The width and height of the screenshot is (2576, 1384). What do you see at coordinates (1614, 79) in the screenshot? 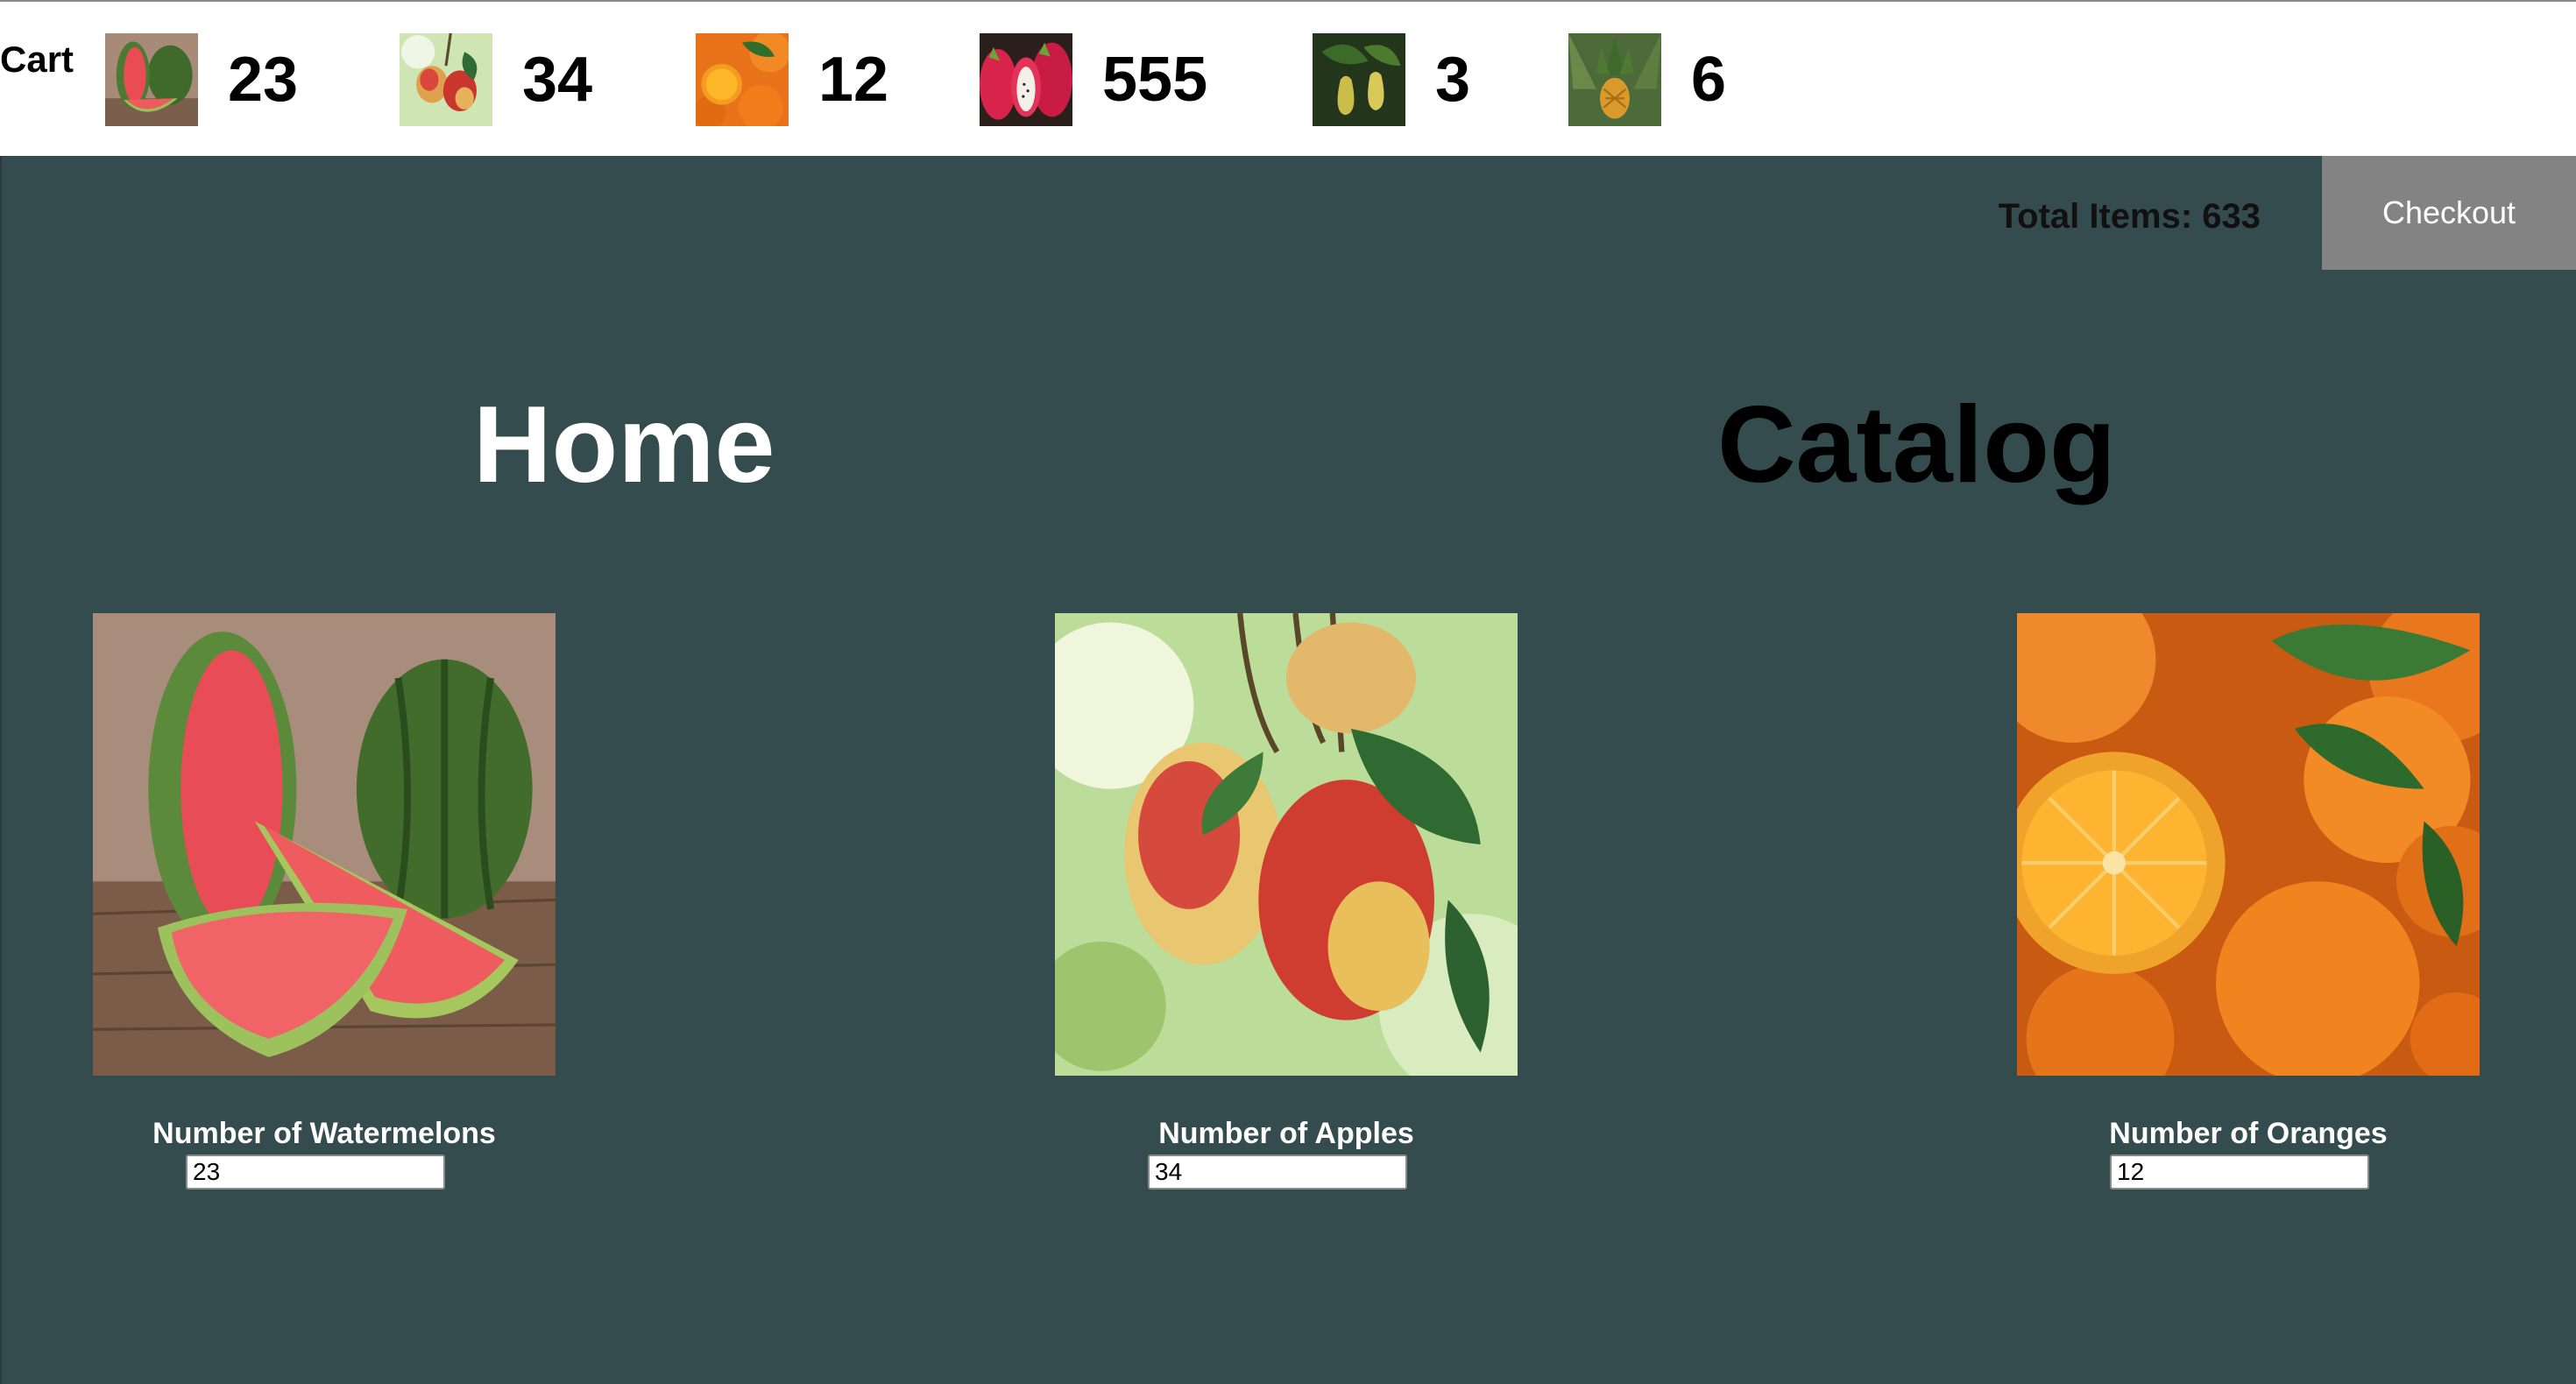
I see `pineapple-thumbnail` at bounding box center [1614, 79].